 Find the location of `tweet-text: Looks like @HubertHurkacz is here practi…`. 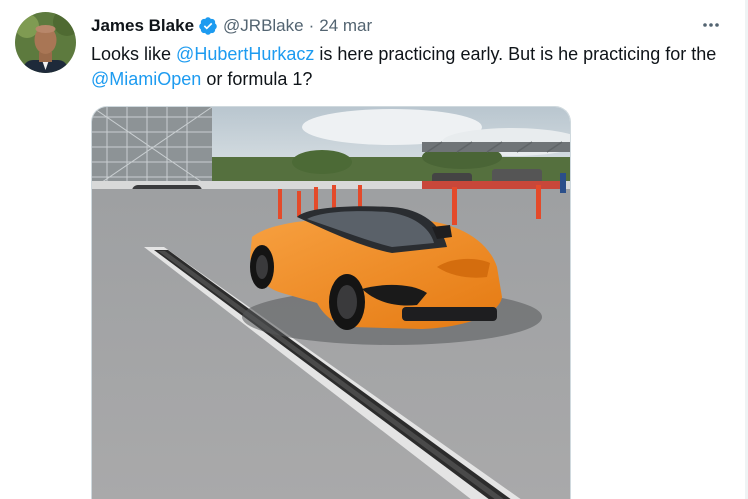

tweet-text: Looks like @HubertHurkacz is here practi… is located at coordinates (411, 67).